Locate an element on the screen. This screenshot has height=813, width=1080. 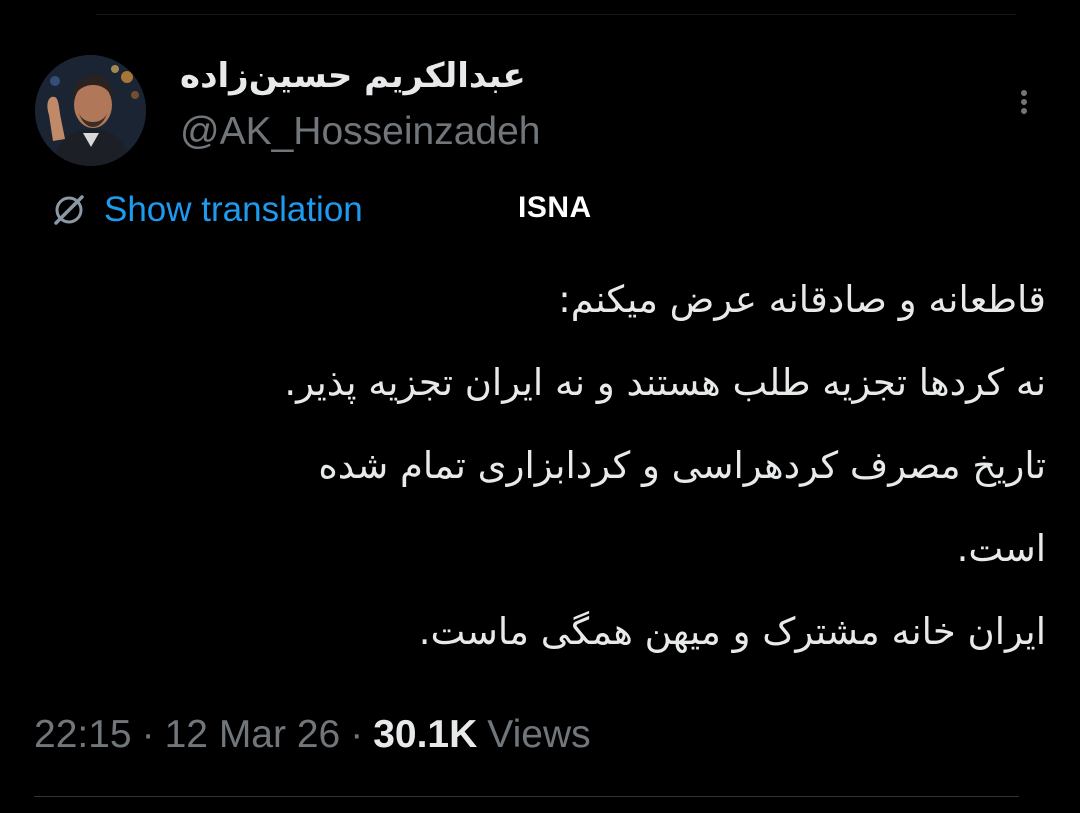
tweet-line: ایران خانه مشترک و میهن همگی ماست. is located at coordinates (732, 631).